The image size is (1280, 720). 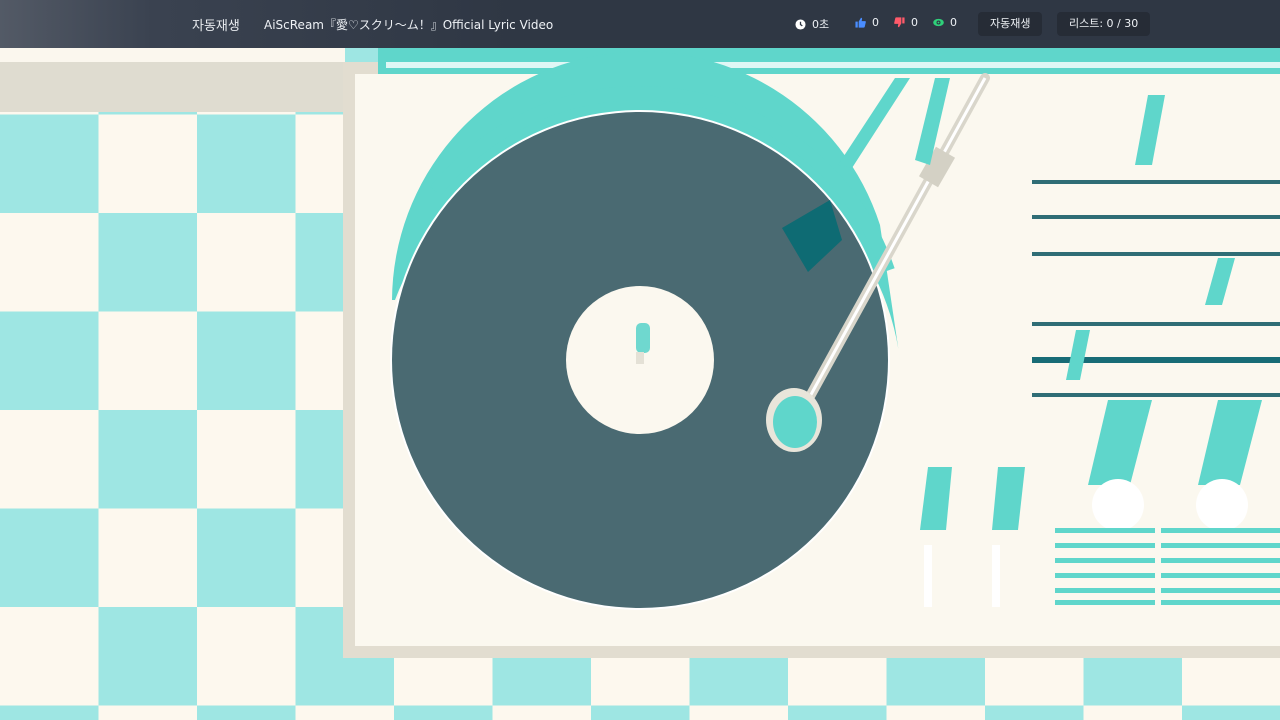 I want to click on like-count: 0, so click(x=867, y=22).